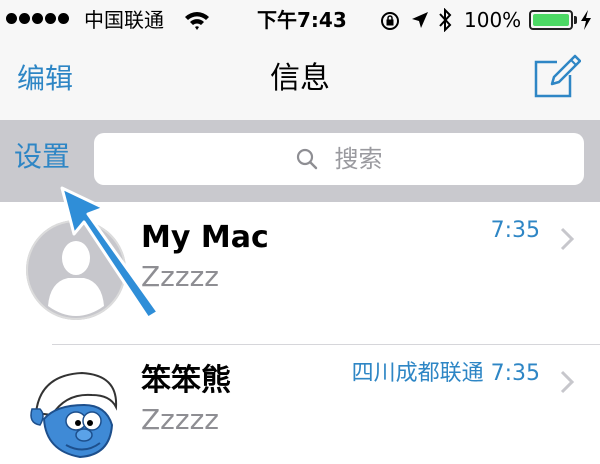 This screenshot has height=464, width=600. What do you see at coordinates (420, 20) in the screenshot?
I see `location-arrow-icon` at bounding box center [420, 20].